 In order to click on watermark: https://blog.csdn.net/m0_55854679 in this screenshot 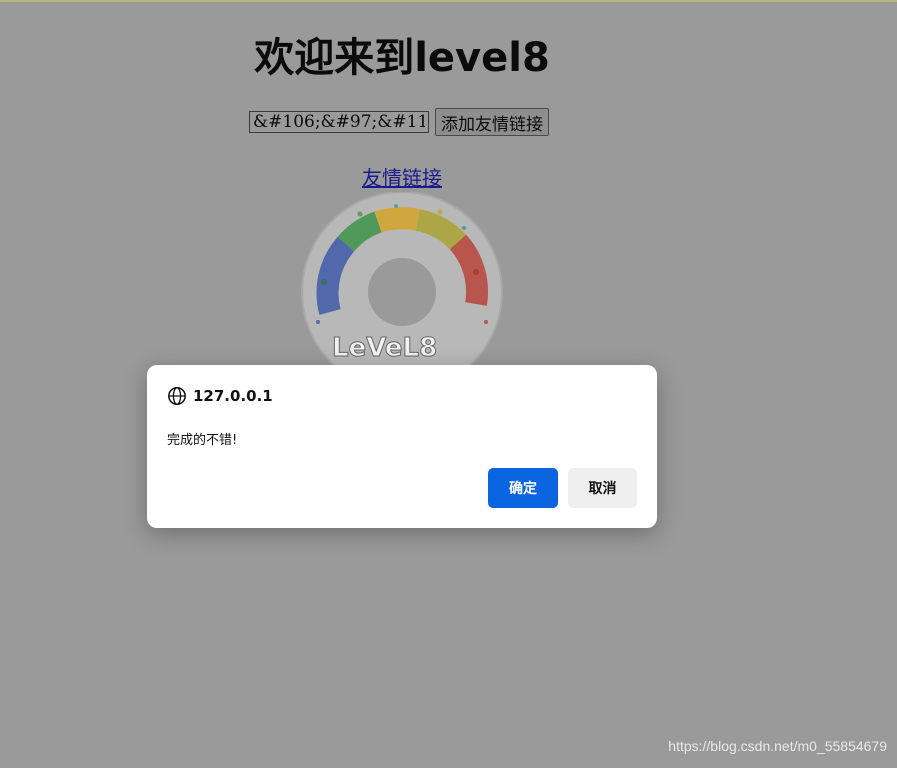, I will do `click(777, 746)`.